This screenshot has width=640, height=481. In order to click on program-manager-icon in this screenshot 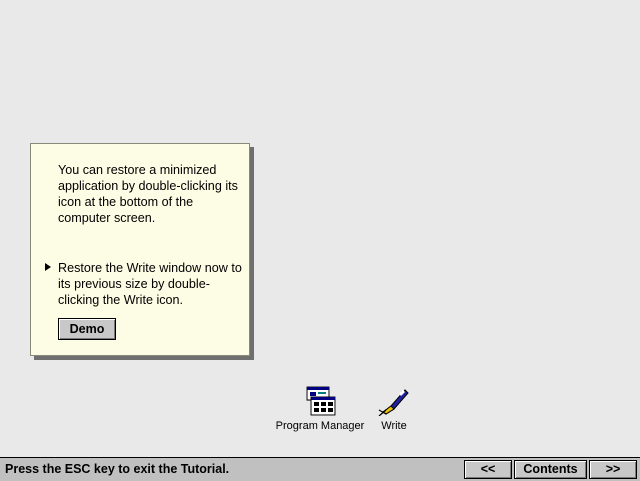, I will do `click(321, 401)`.